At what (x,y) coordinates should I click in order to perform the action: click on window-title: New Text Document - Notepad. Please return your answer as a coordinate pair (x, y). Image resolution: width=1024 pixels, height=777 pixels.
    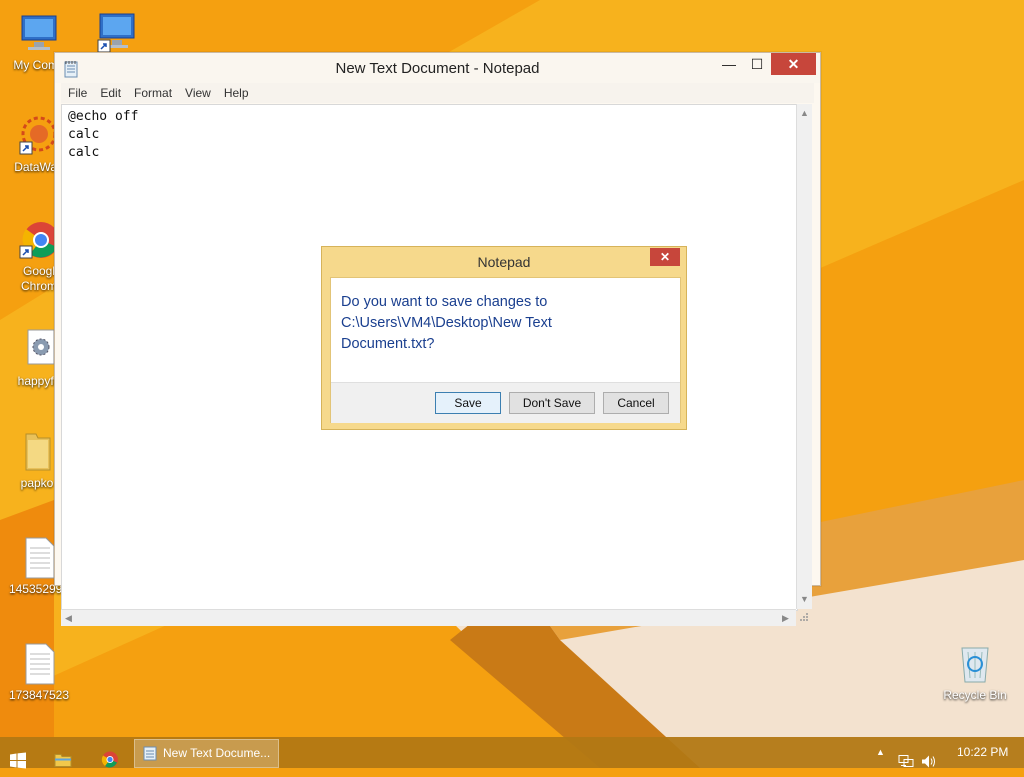
    Looking at the image, I should click on (437, 68).